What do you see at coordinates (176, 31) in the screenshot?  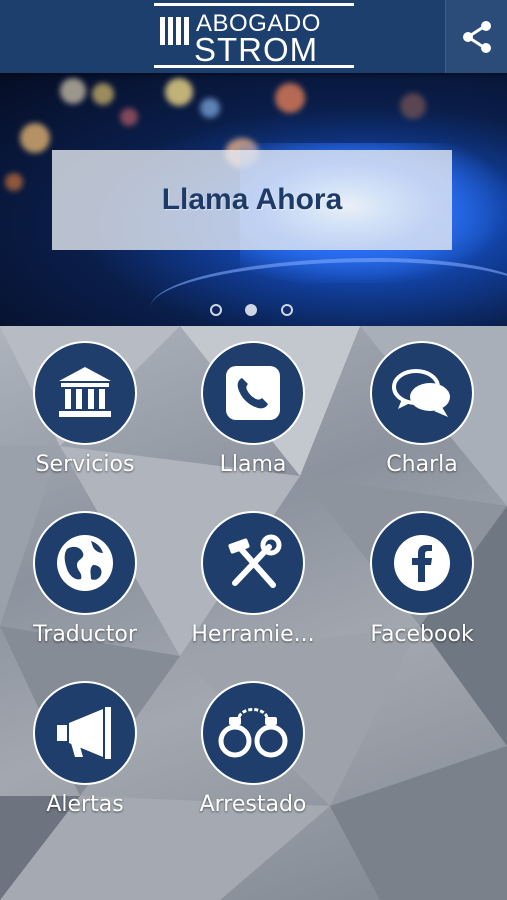 I see `pillars-icon` at bounding box center [176, 31].